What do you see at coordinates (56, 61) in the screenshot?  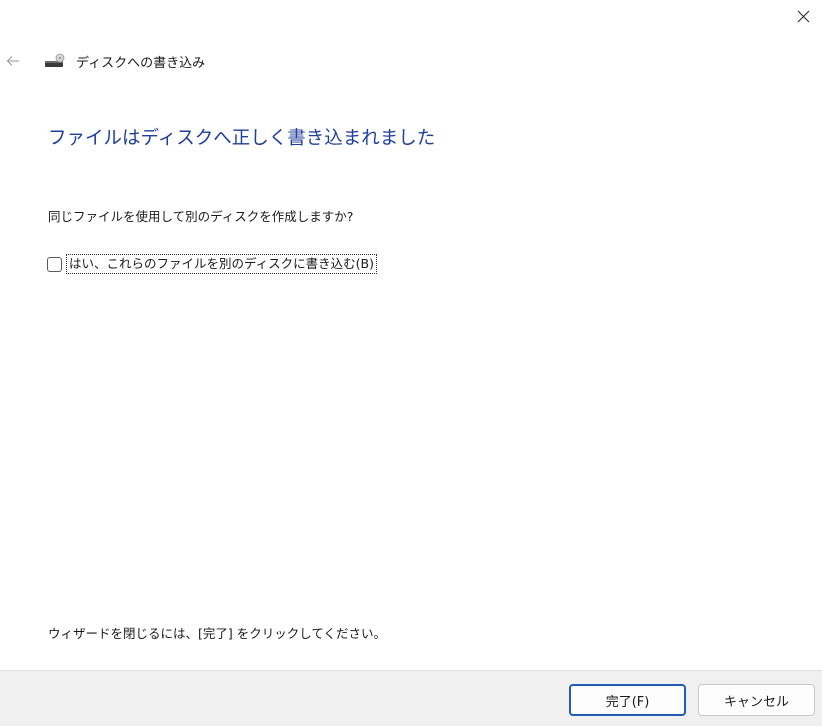 I see `disc-drive-icon` at bounding box center [56, 61].